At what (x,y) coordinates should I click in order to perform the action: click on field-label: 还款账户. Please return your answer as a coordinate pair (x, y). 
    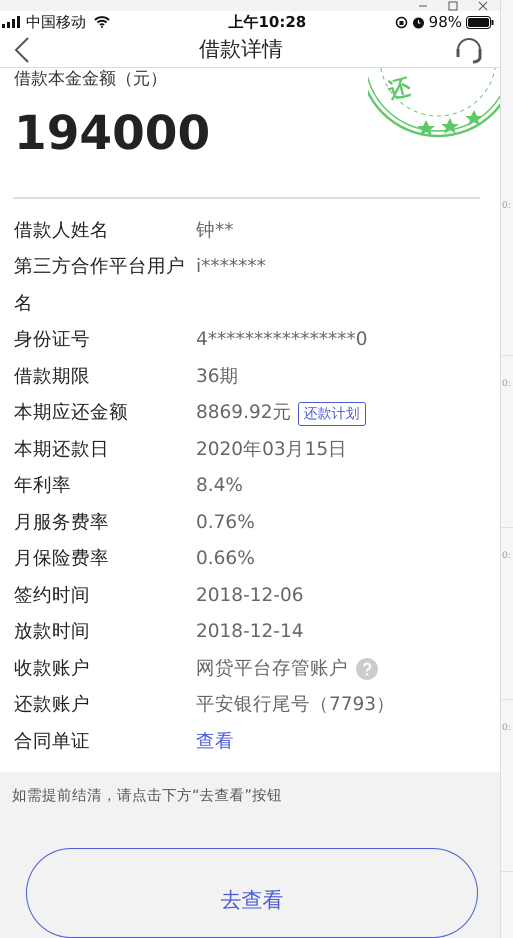
    Looking at the image, I should click on (52, 705).